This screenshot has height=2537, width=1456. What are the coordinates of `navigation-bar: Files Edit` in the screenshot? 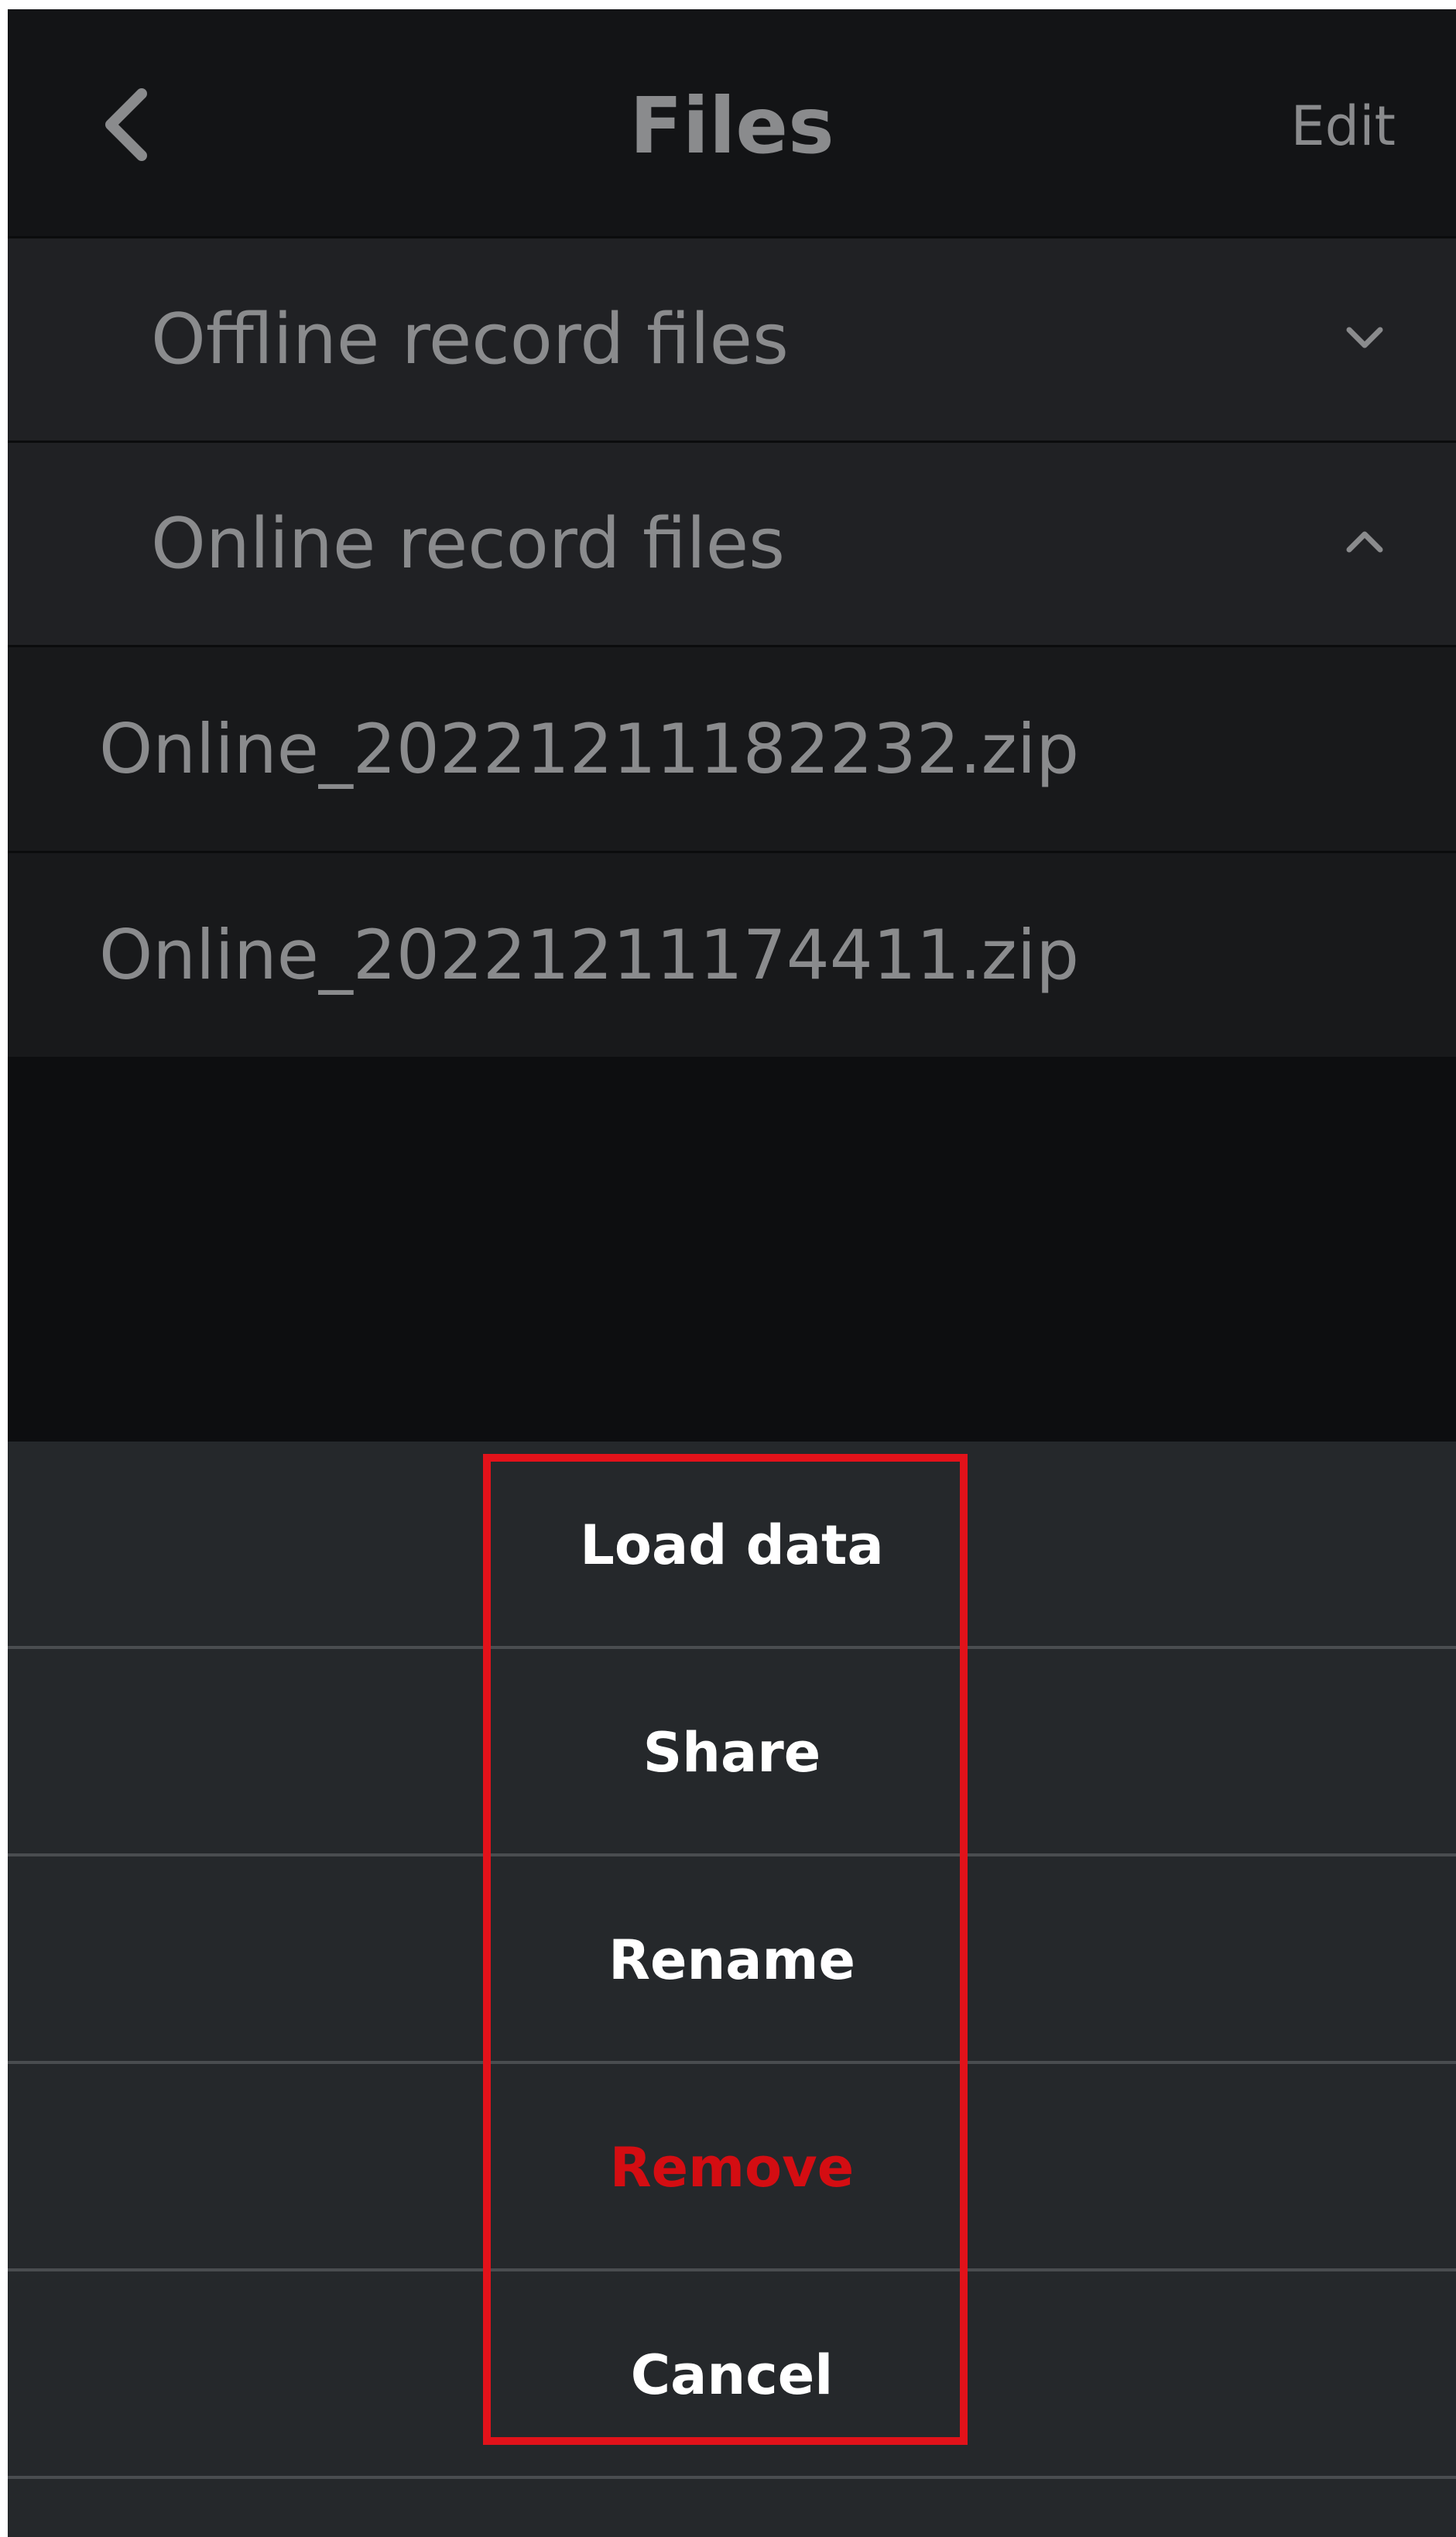 It's located at (732, 122).